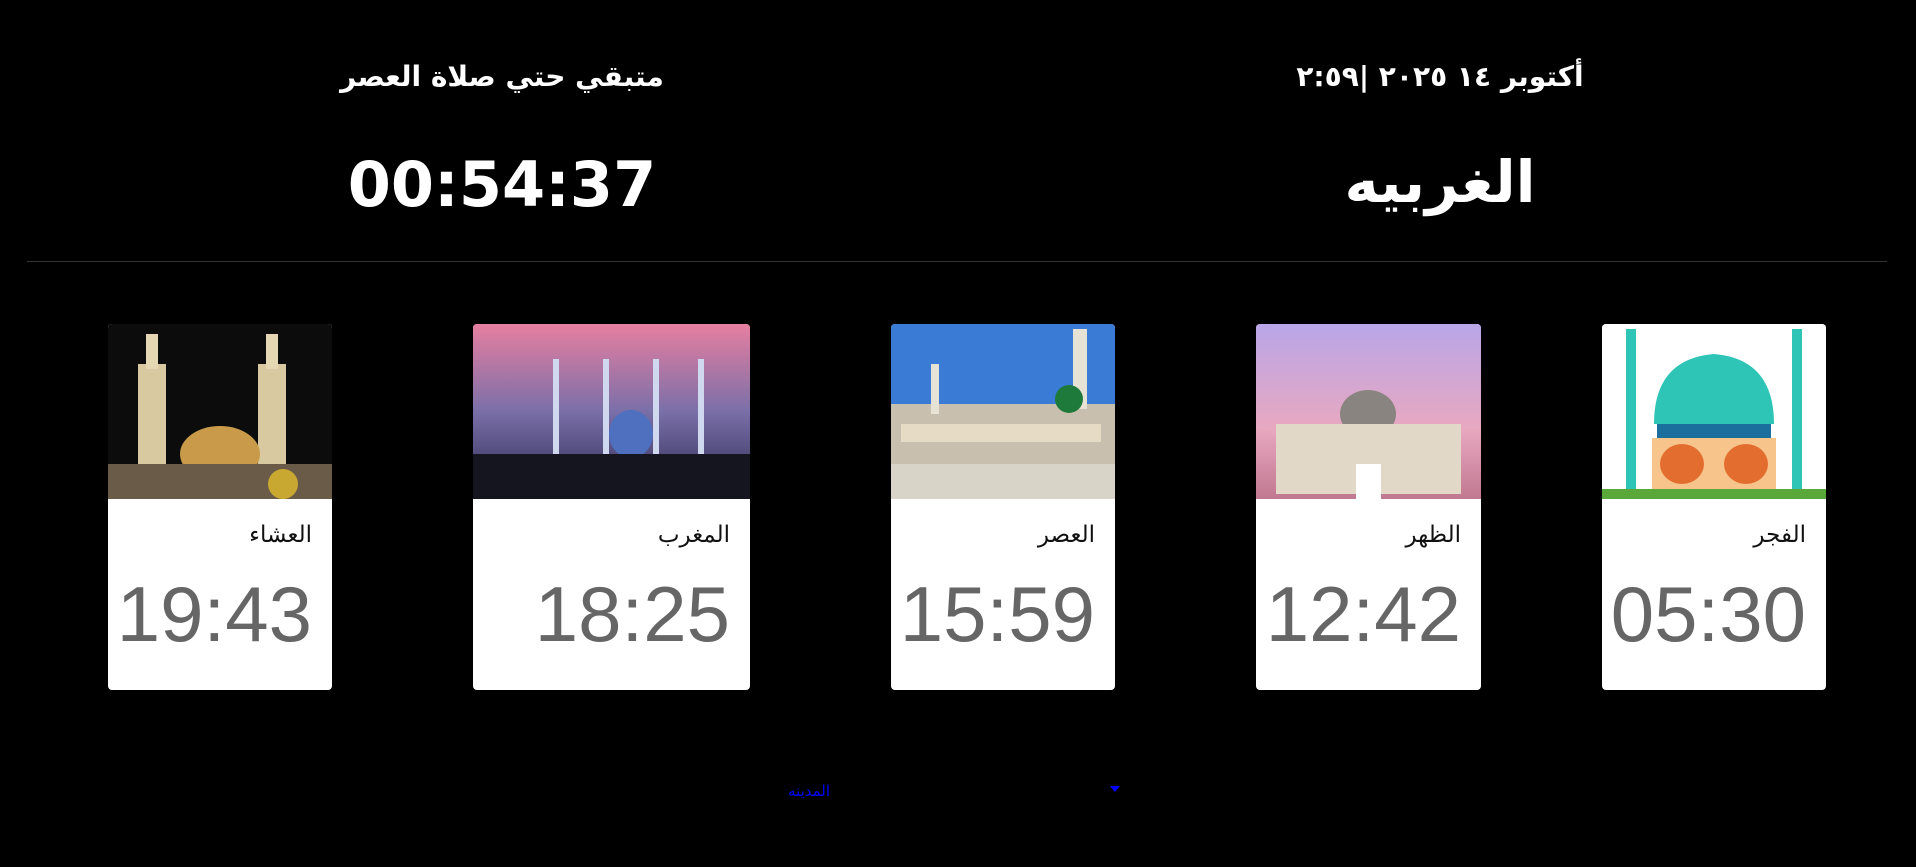 This screenshot has height=867, width=1916. Describe the element at coordinates (693, 535) in the screenshot. I see `prayer-name: المغرب` at that location.